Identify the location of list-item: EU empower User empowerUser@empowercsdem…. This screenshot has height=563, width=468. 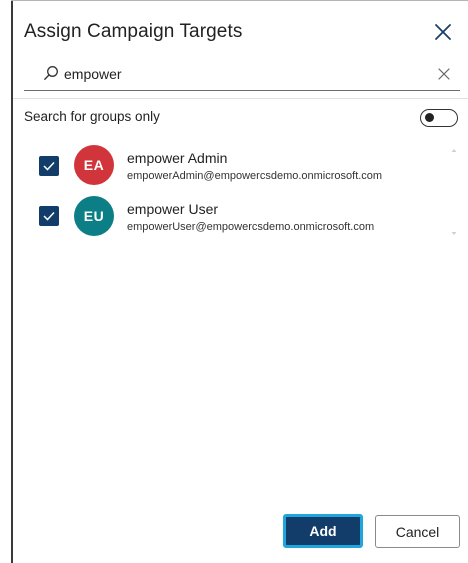
(233, 215).